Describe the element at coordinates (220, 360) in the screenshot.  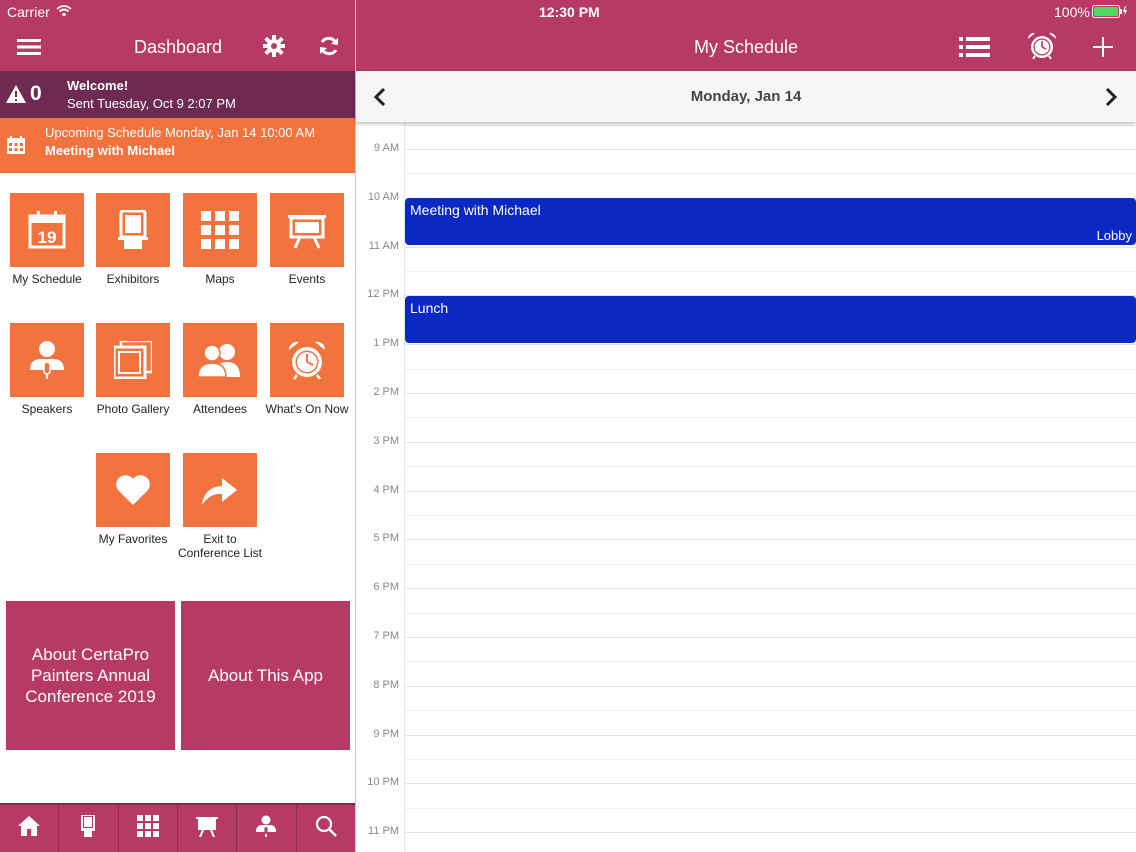
I see `people-icon` at that location.